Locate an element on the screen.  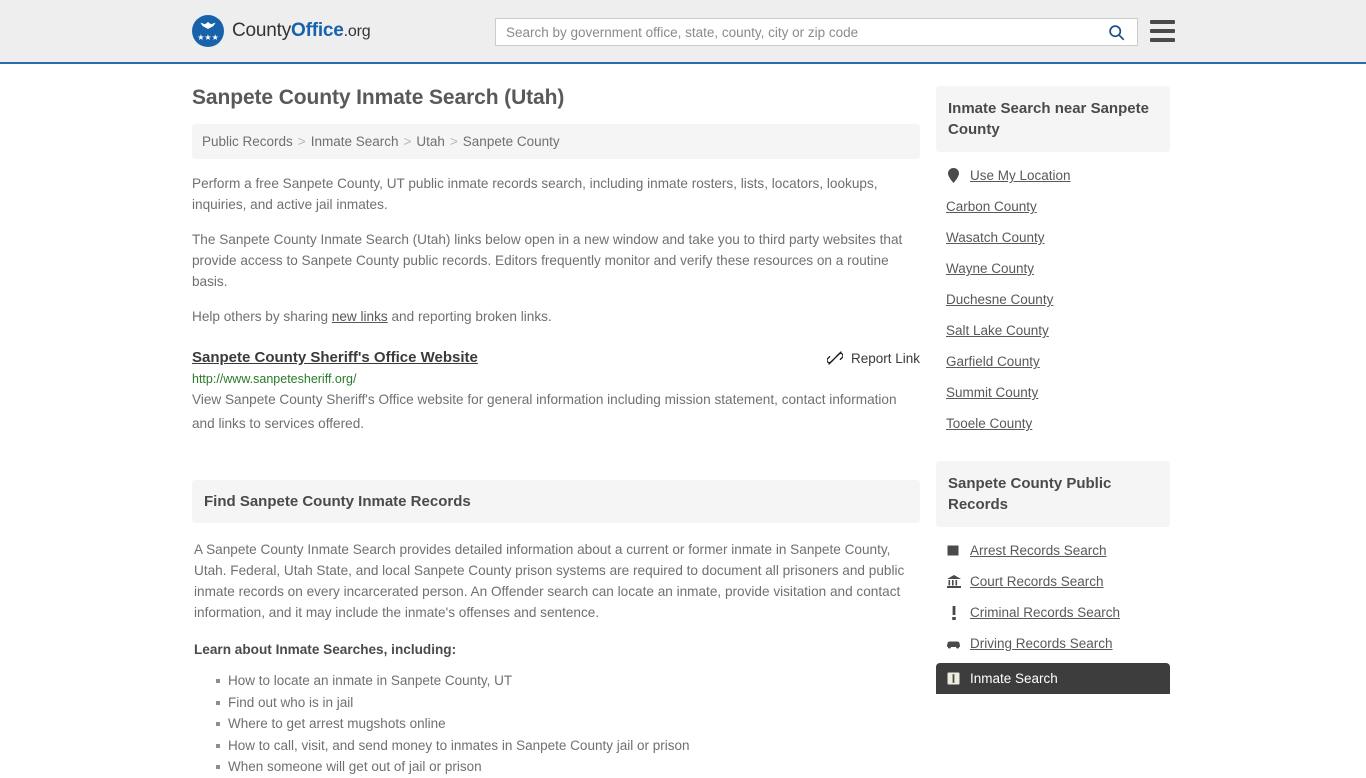
sidebar-item-duchesne-county: Duchesne County is located at coordinates (1053, 299).